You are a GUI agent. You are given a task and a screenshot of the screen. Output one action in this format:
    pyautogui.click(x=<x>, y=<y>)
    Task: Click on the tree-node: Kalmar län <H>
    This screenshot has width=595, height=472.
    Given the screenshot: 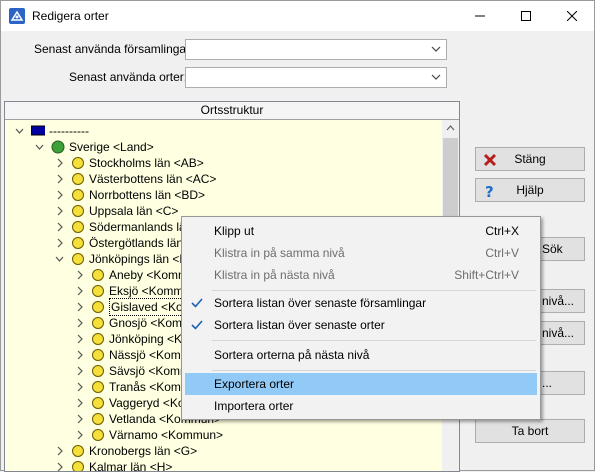 What is the action you would take?
    pyautogui.click(x=223, y=465)
    